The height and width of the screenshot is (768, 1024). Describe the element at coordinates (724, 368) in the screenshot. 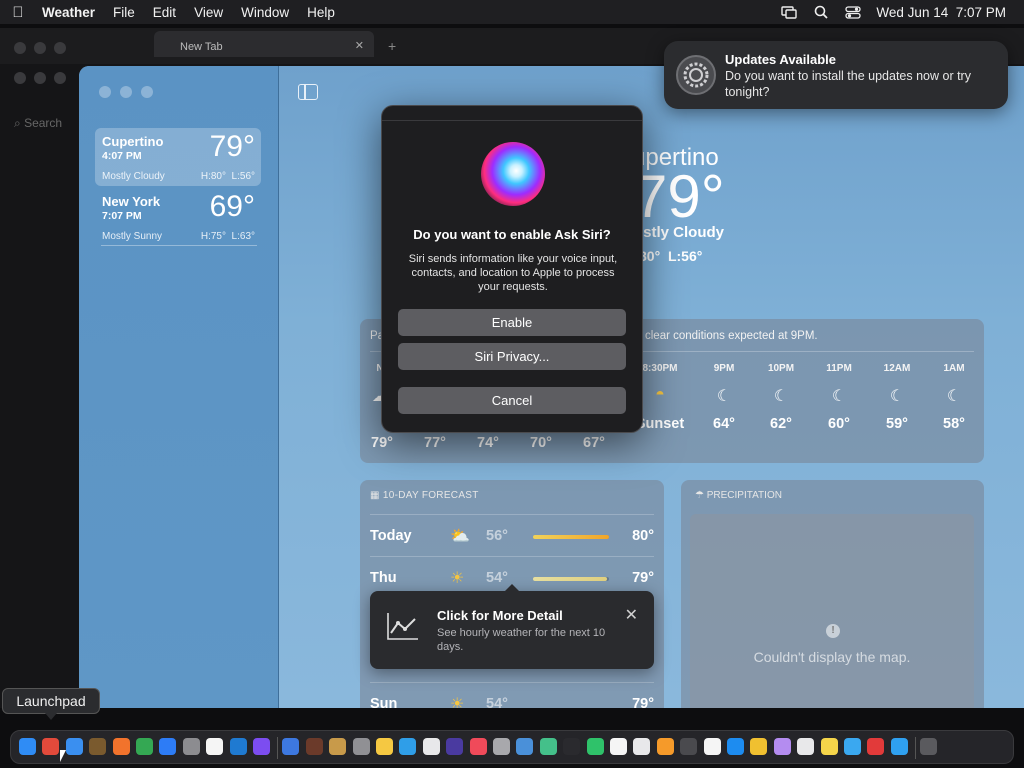

I see `hour-label: 9PM` at that location.